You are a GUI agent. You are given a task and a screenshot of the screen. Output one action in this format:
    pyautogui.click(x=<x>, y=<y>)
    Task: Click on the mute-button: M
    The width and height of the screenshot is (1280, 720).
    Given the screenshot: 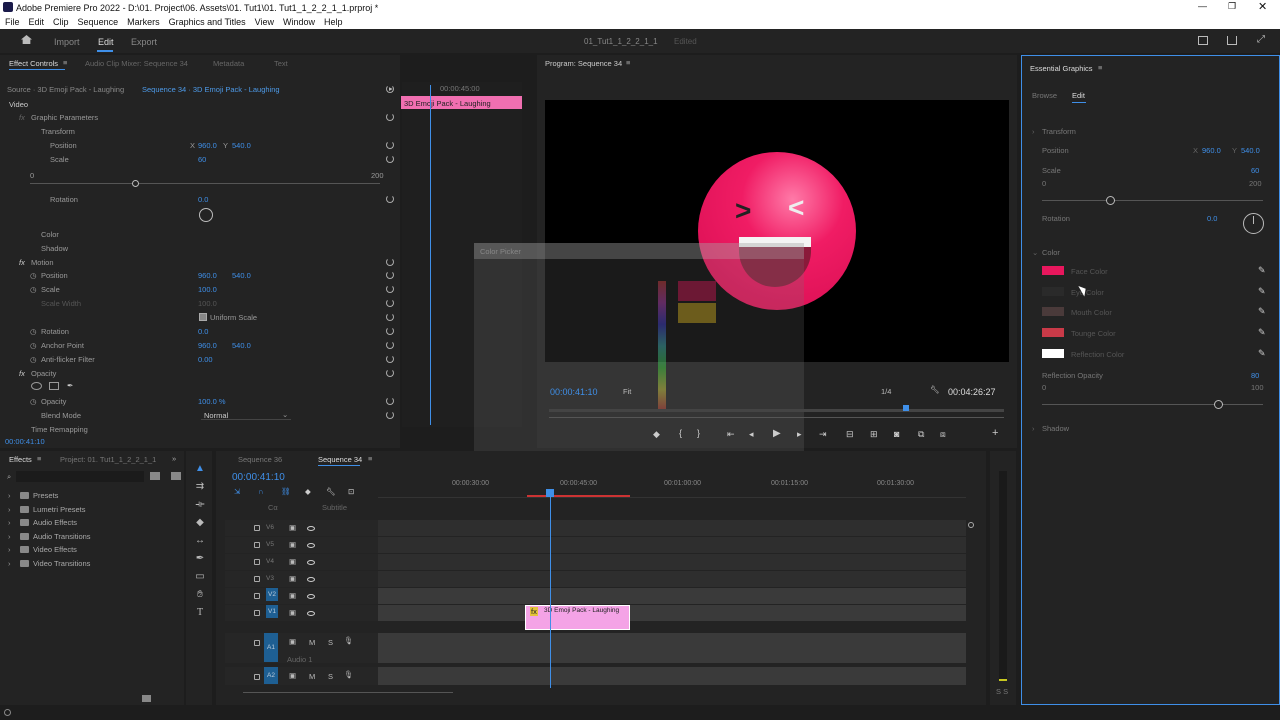 What is the action you would take?
    pyautogui.click(x=312, y=676)
    